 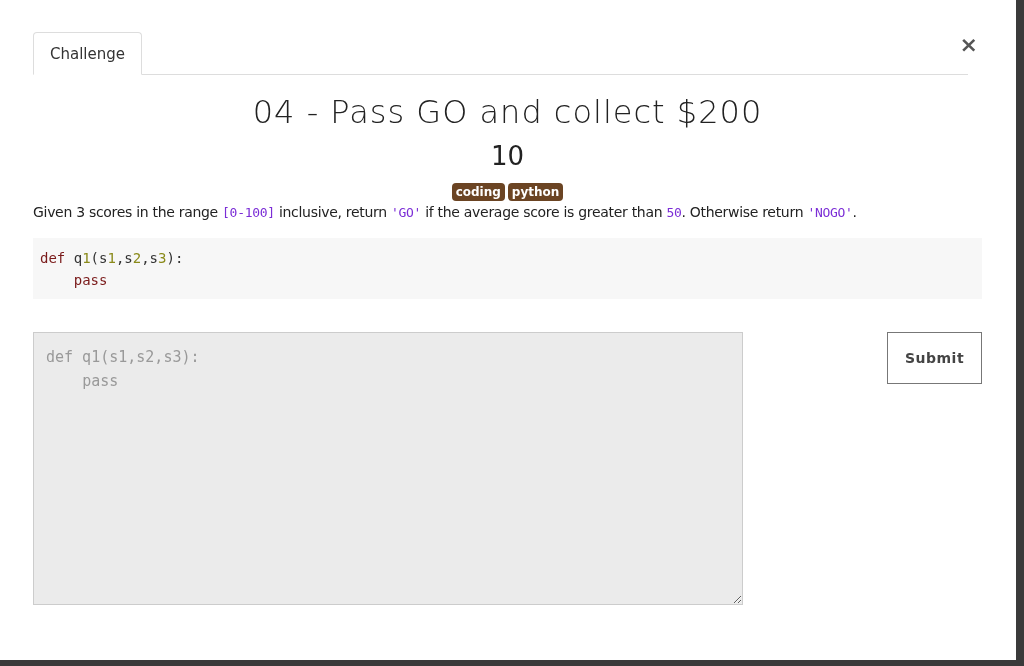 What do you see at coordinates (968, 44) in the screenshot?
I see `close-button: ×` at bounding box center [968, 44].